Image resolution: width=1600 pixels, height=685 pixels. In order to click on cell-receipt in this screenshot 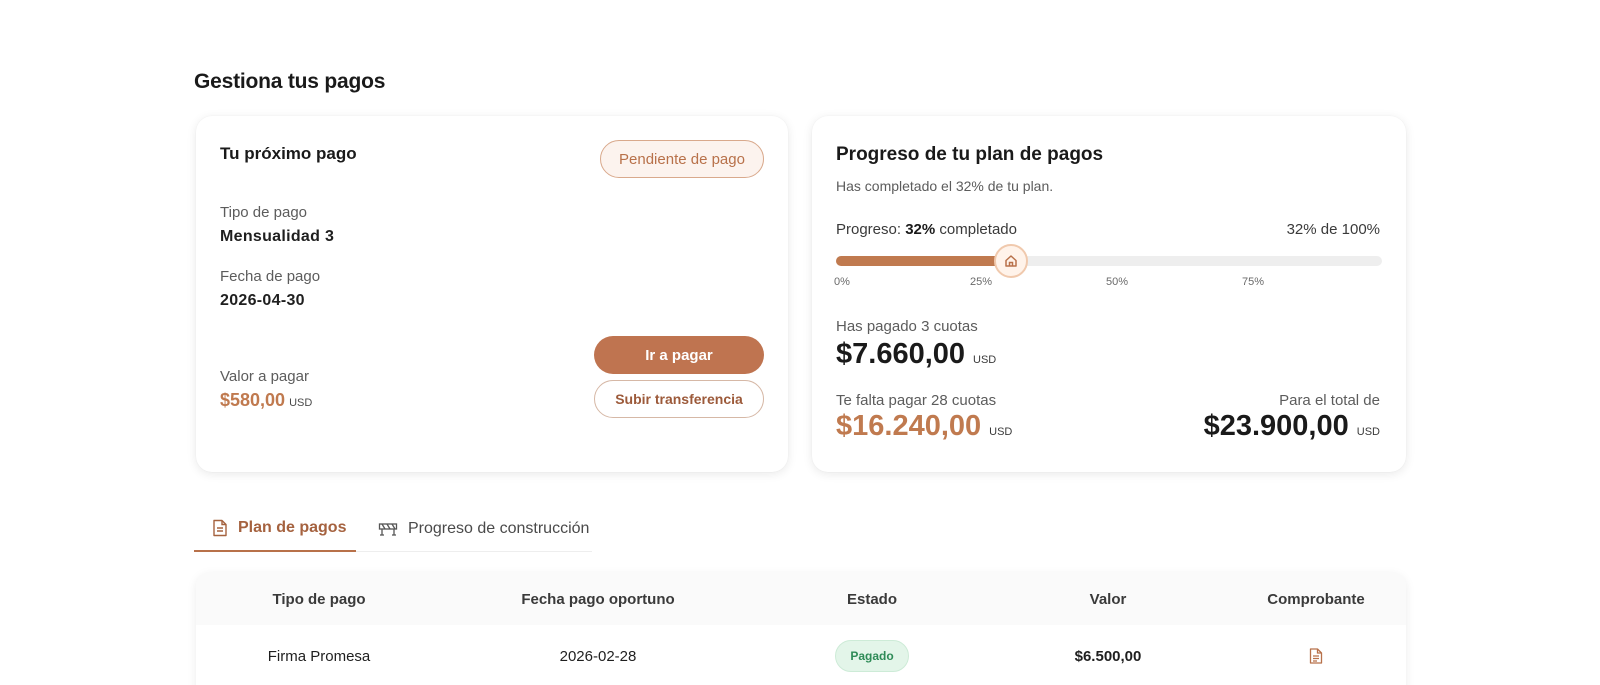, I will do `click(1316, 655)`.